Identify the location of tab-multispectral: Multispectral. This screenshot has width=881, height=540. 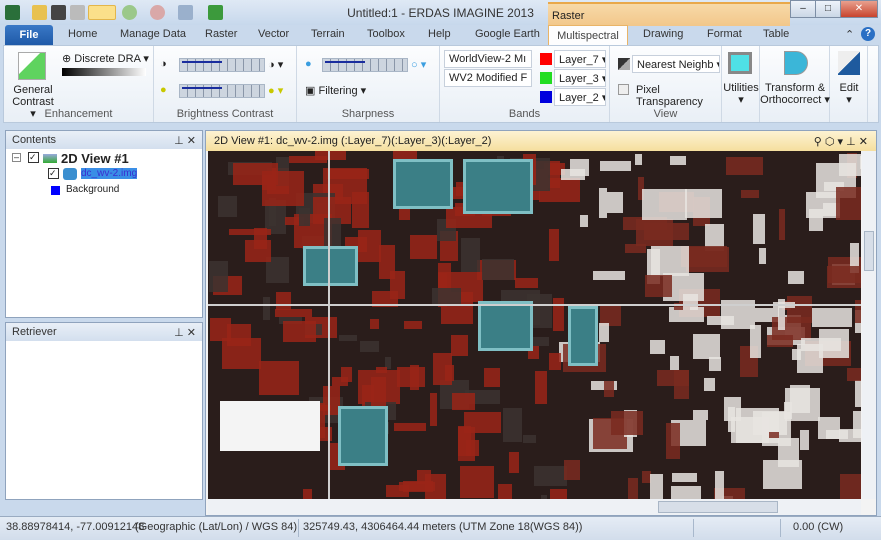
(588, 35).